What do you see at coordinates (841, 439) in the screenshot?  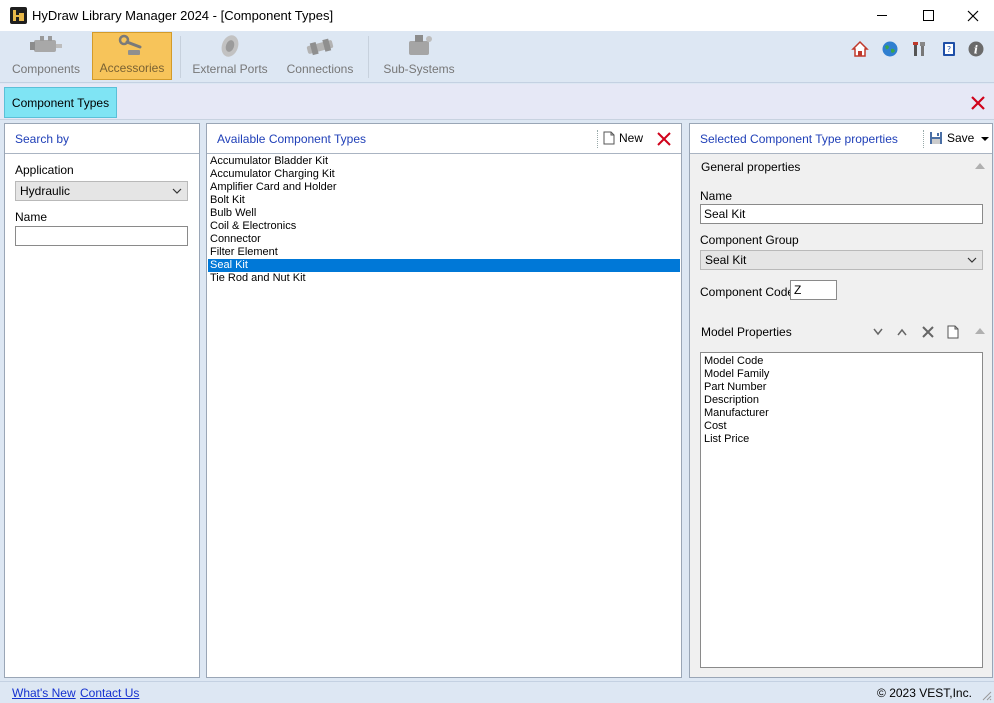 I see `list-item: List Price` at bounding box center [841, 439].